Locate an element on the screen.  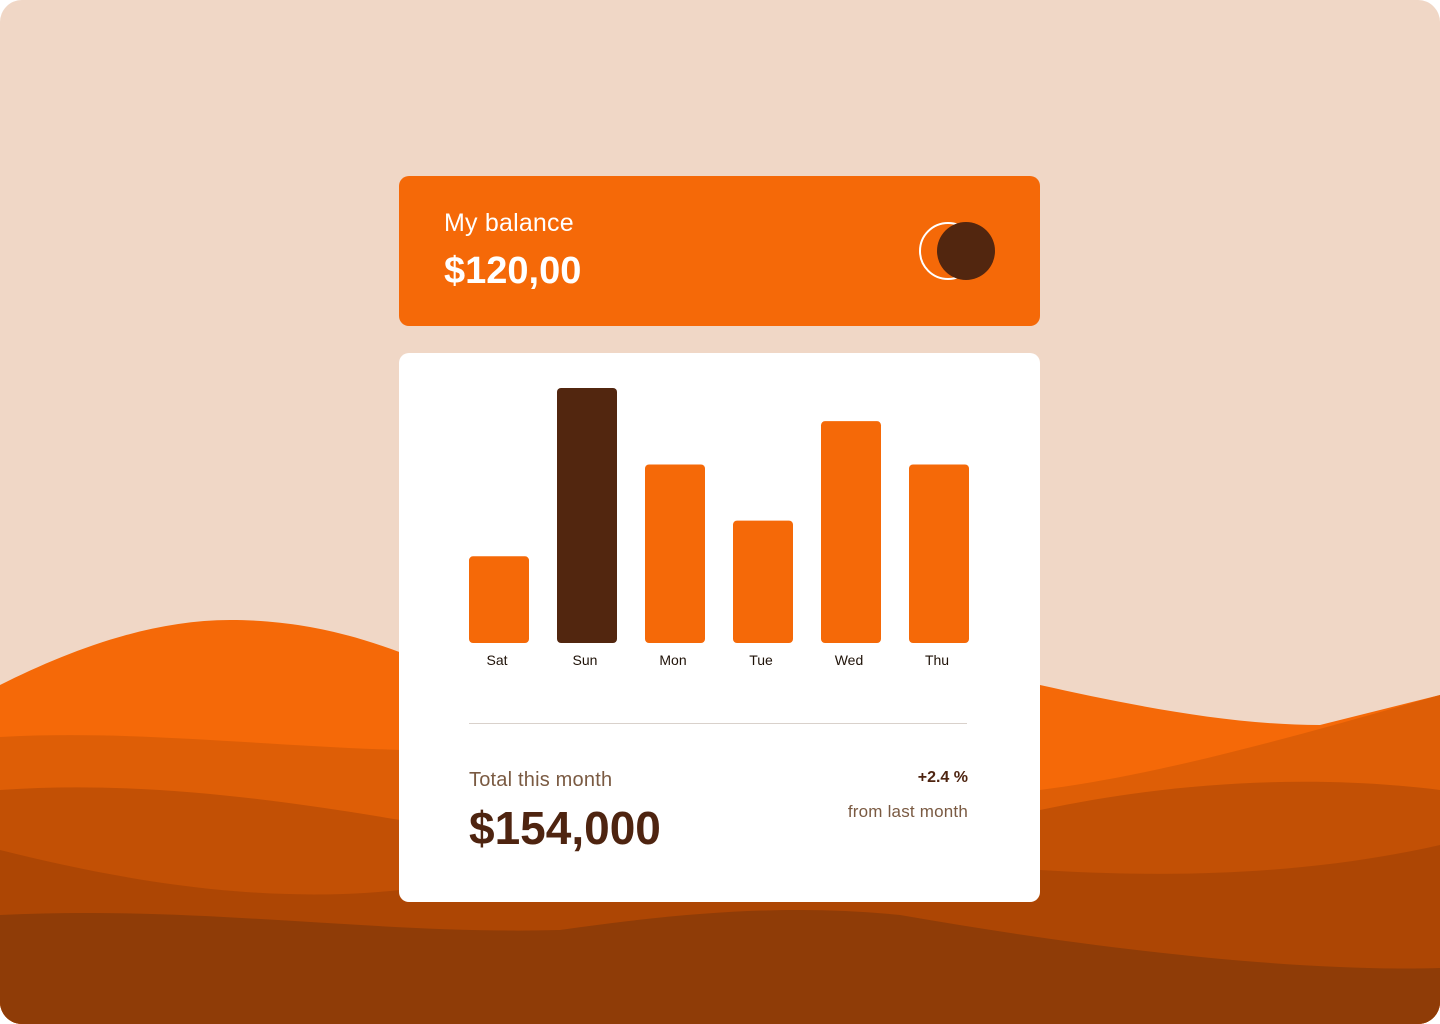
card-brand-icon is located at coordinates (957, 251).